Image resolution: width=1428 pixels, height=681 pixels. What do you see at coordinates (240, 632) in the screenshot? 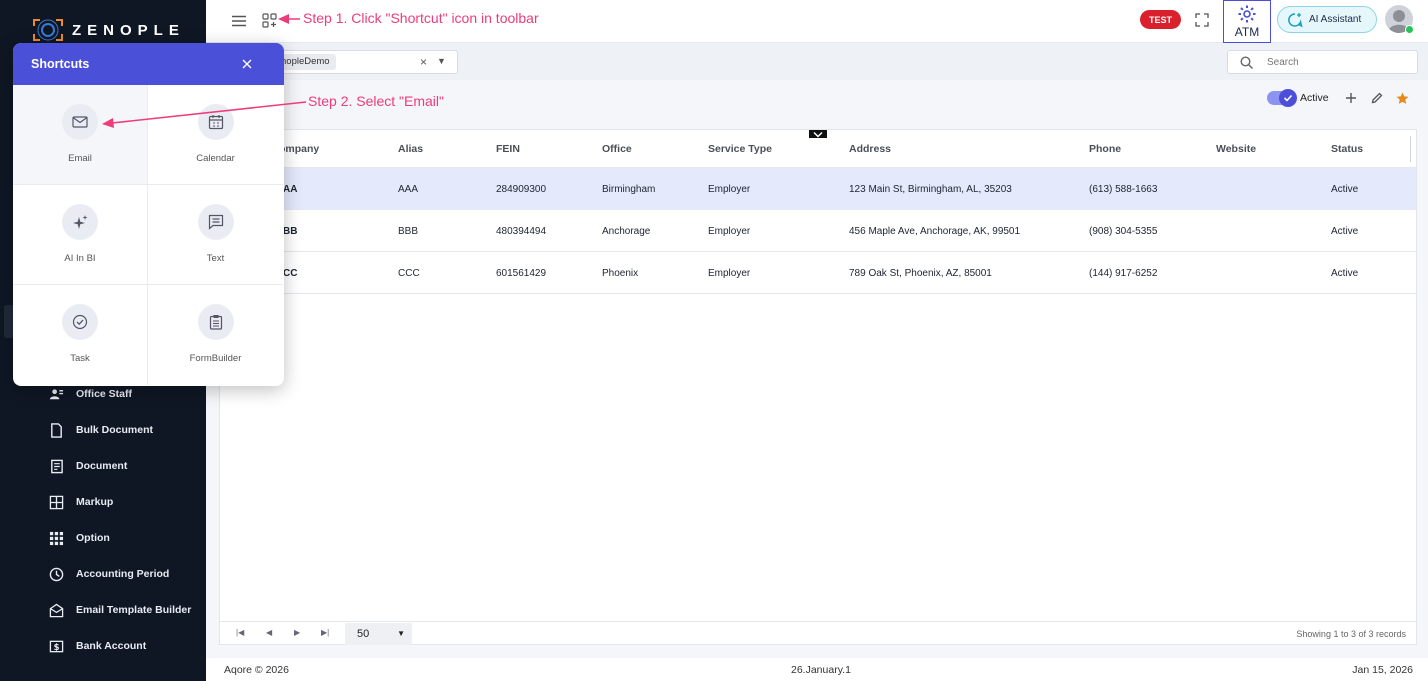
I see `first-page-icon: |◀` at bounding box center [240, 632].